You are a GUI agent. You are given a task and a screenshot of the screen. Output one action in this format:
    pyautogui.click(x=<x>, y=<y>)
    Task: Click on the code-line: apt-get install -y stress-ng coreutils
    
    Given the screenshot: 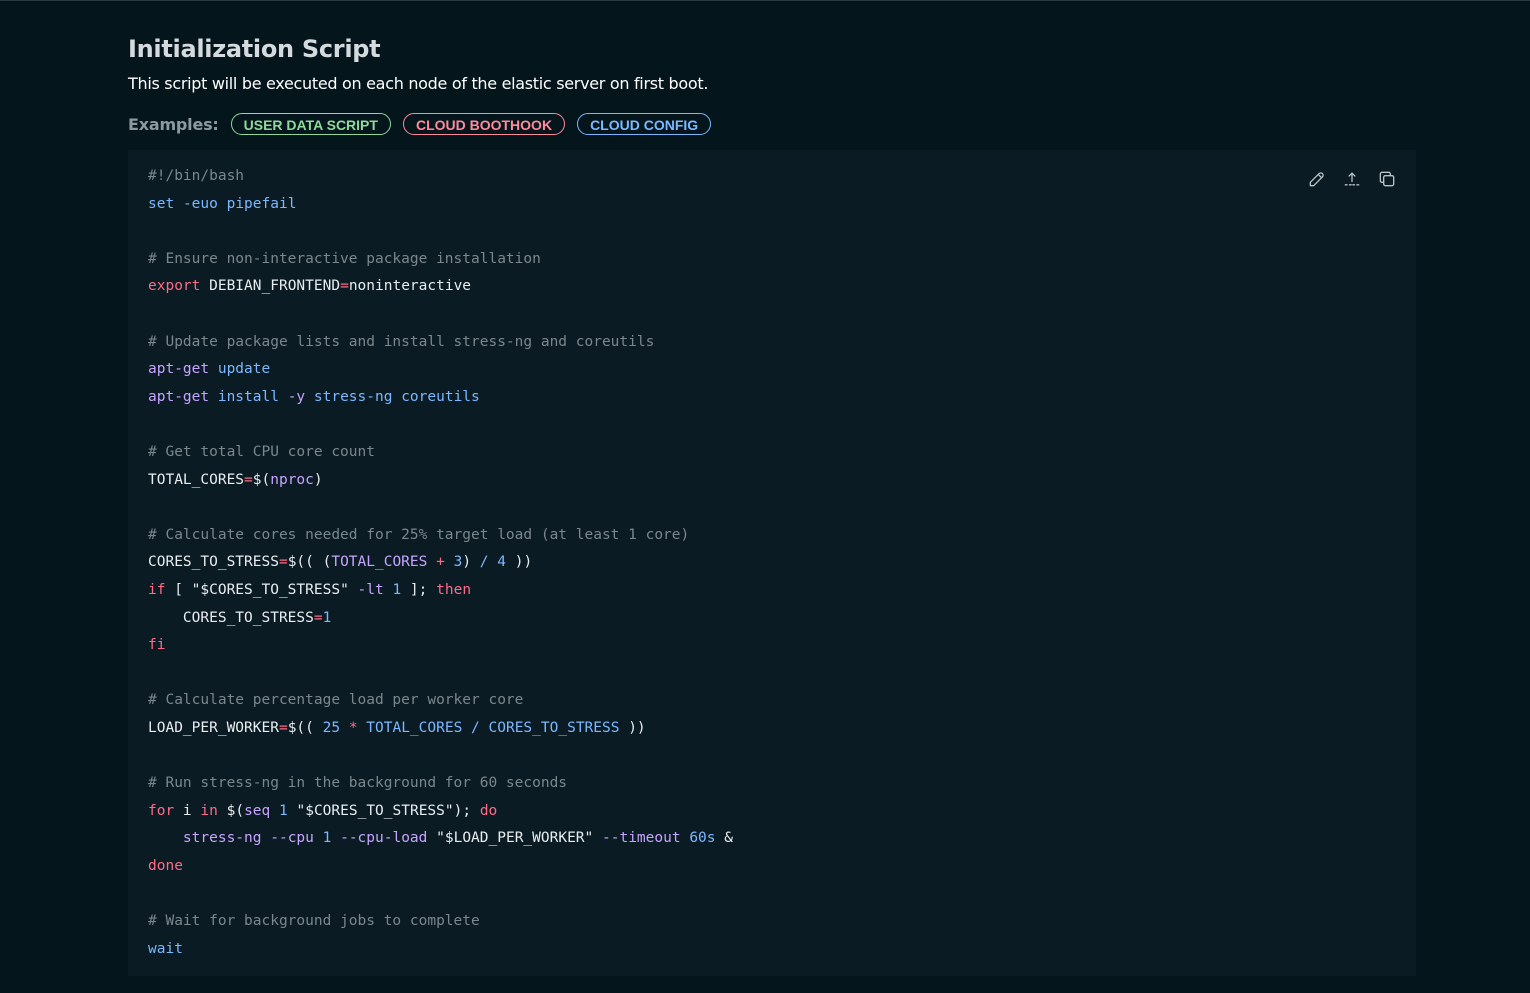 What is the action you would take?
    pyautogui.click(x=440, y=398)
    